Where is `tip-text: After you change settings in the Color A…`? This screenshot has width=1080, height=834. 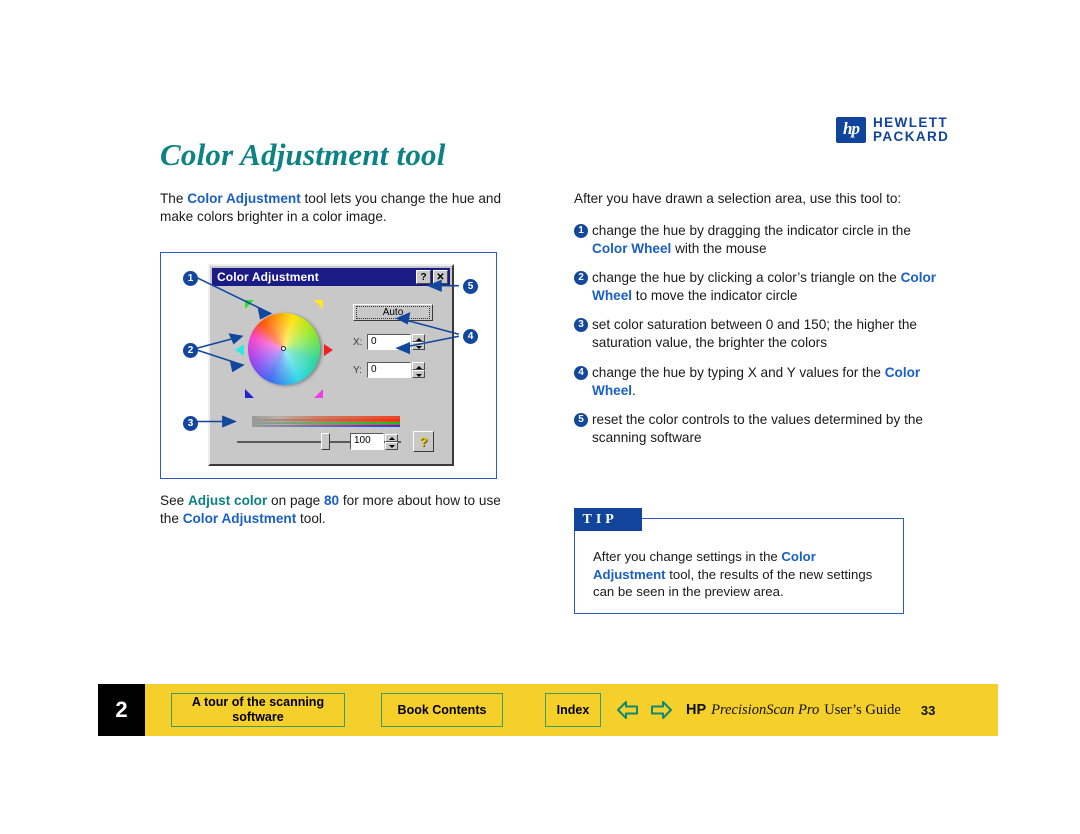
tip-text: After you change settings in the Color A… is located at coordinates (739, 574).